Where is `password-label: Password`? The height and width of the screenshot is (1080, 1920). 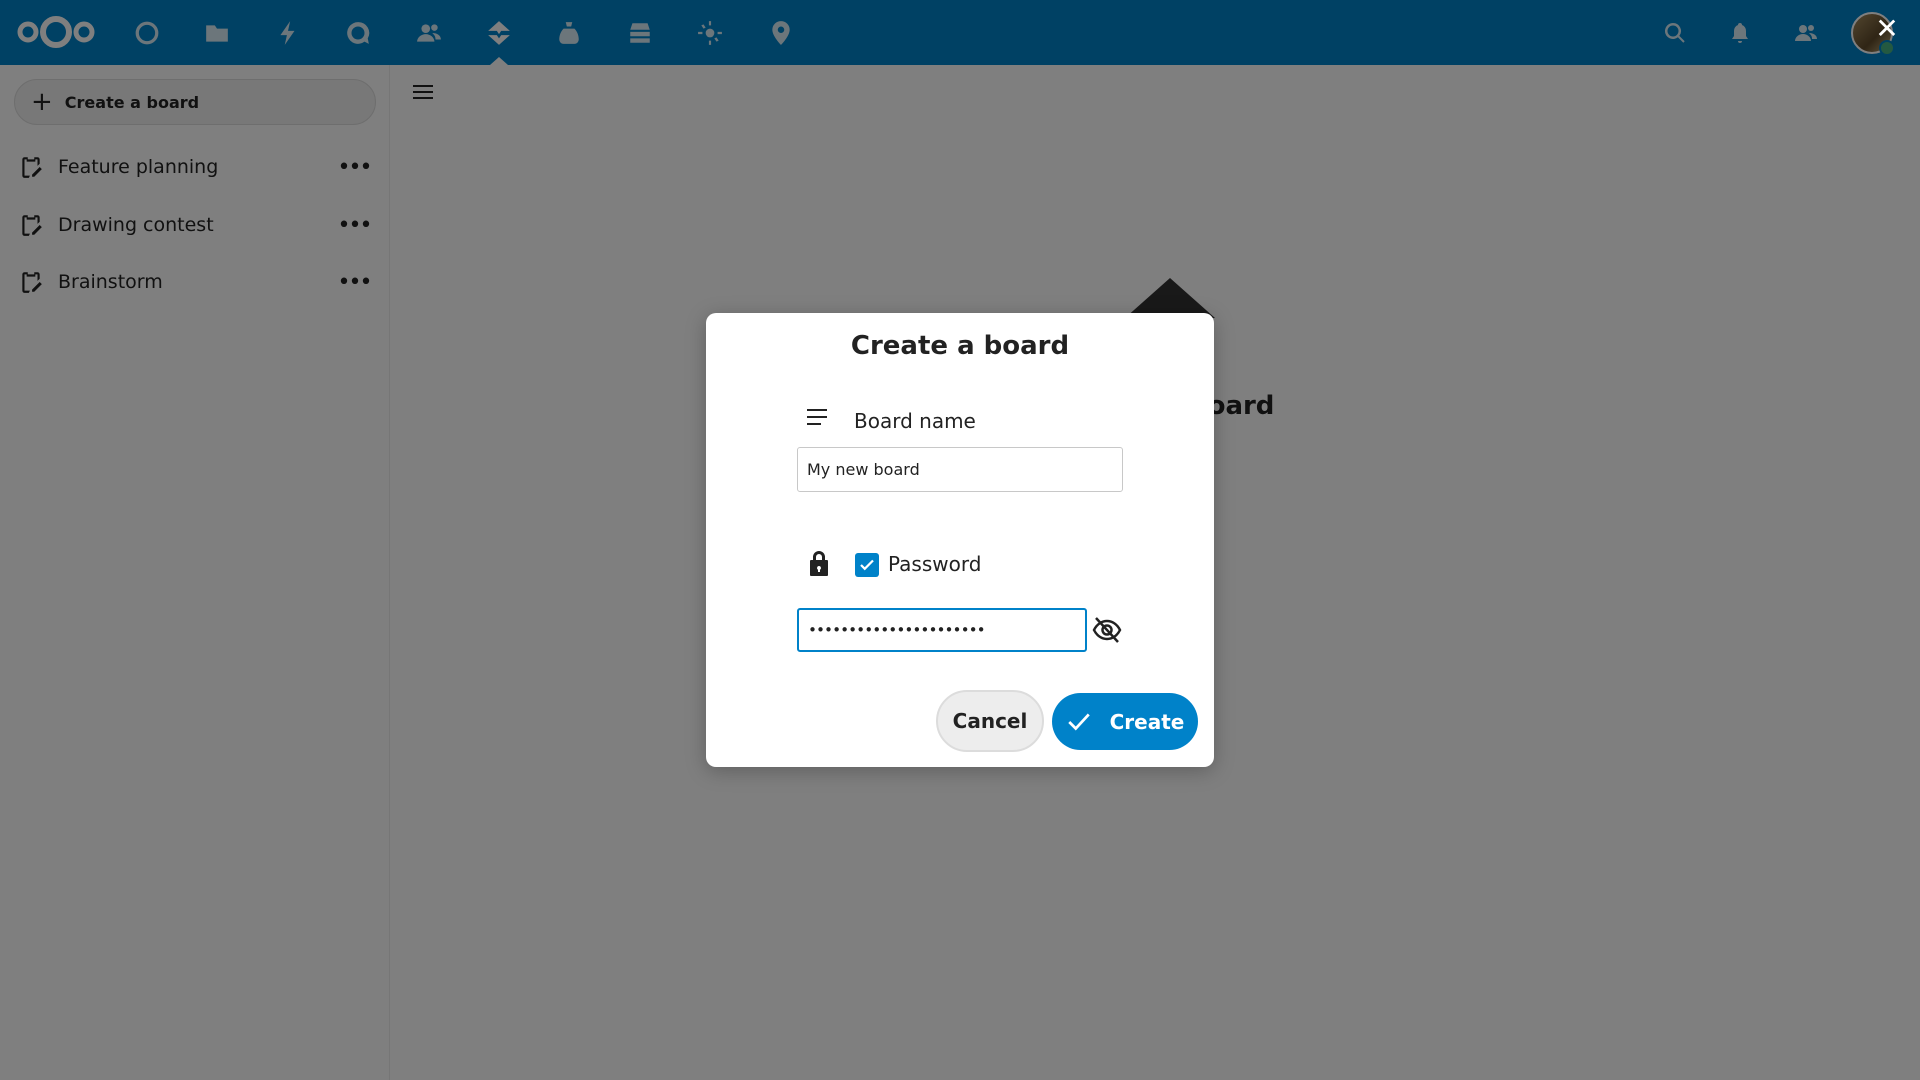
password-label: Password is located at coordinates (934, 564).